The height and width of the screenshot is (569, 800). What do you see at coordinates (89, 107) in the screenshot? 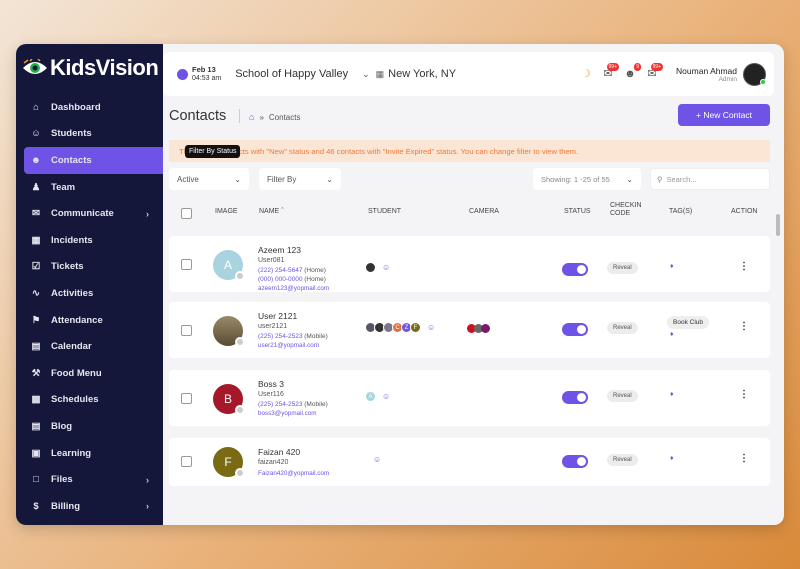
I see `sidebar-item-dashboard: ⌂ Dashboard` at bounding box center [89, 107].